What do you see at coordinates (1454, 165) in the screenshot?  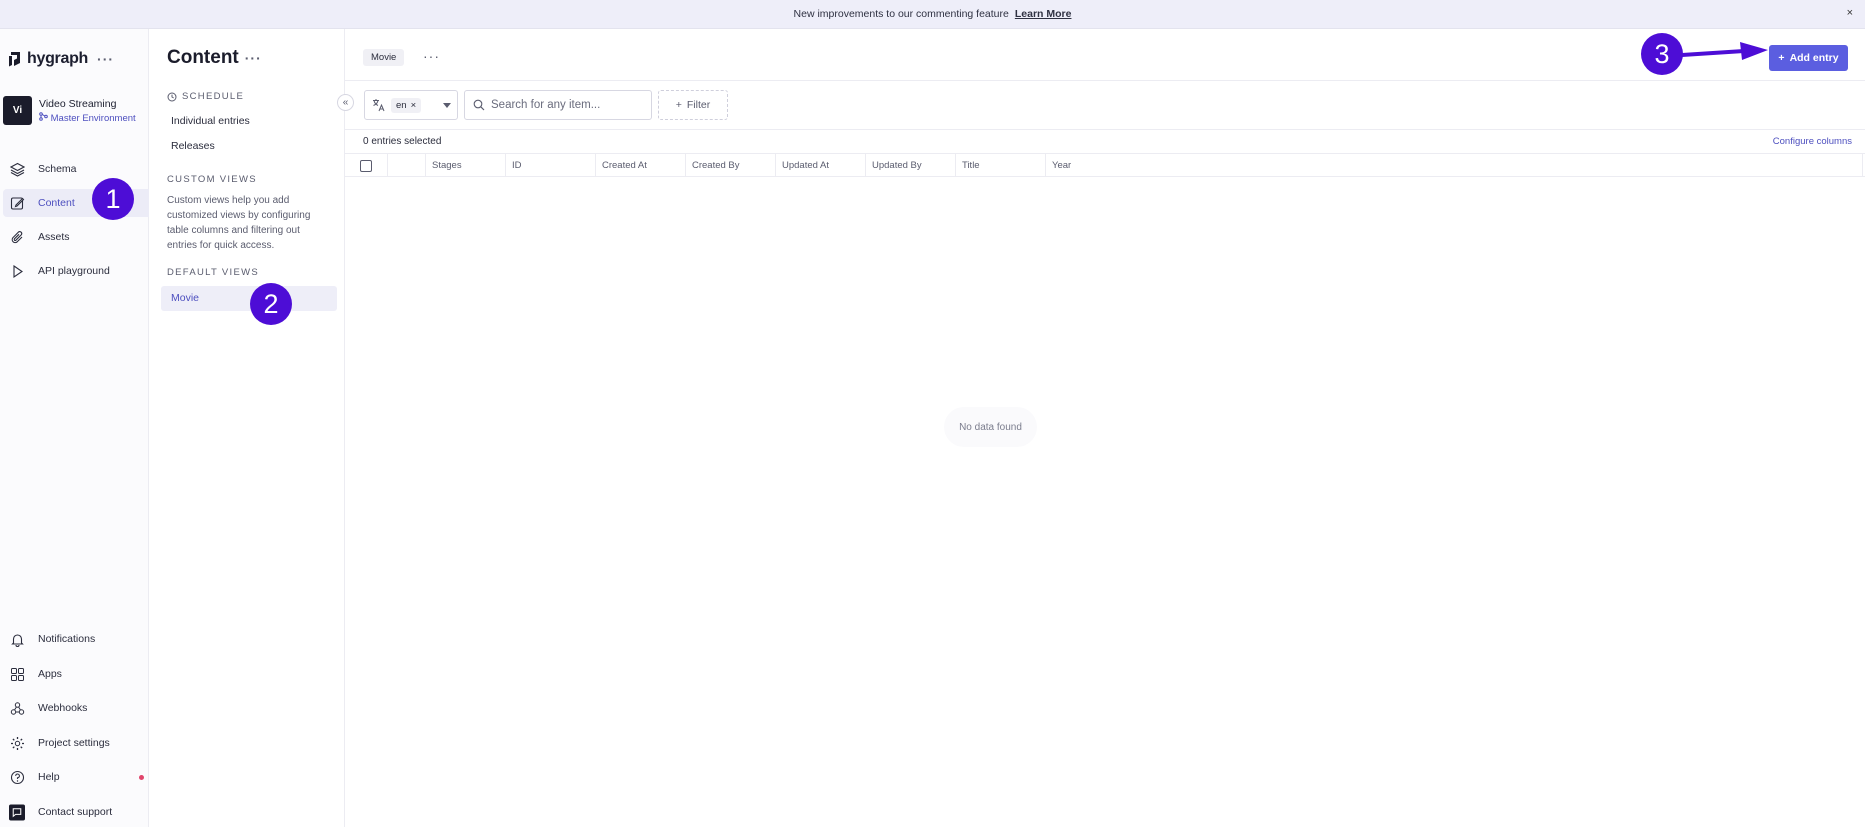 I see `column-header: Year` at bounding box center [1454, 165].